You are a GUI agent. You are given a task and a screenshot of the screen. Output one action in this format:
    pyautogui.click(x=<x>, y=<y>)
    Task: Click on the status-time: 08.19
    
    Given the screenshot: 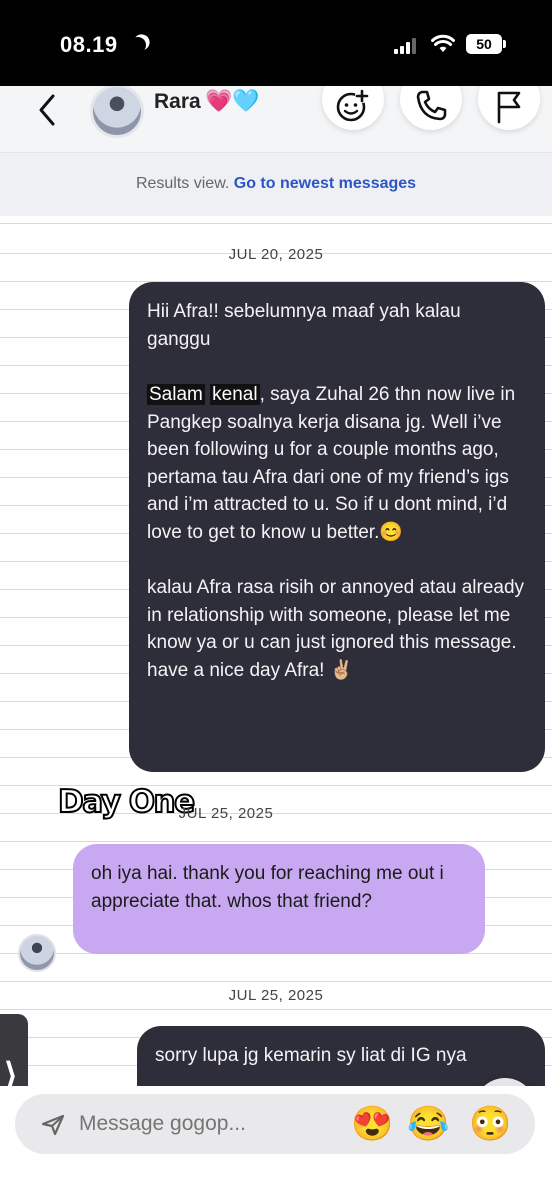 What is the action you would take?
    pyautogui.click(x=89, y=44)
    